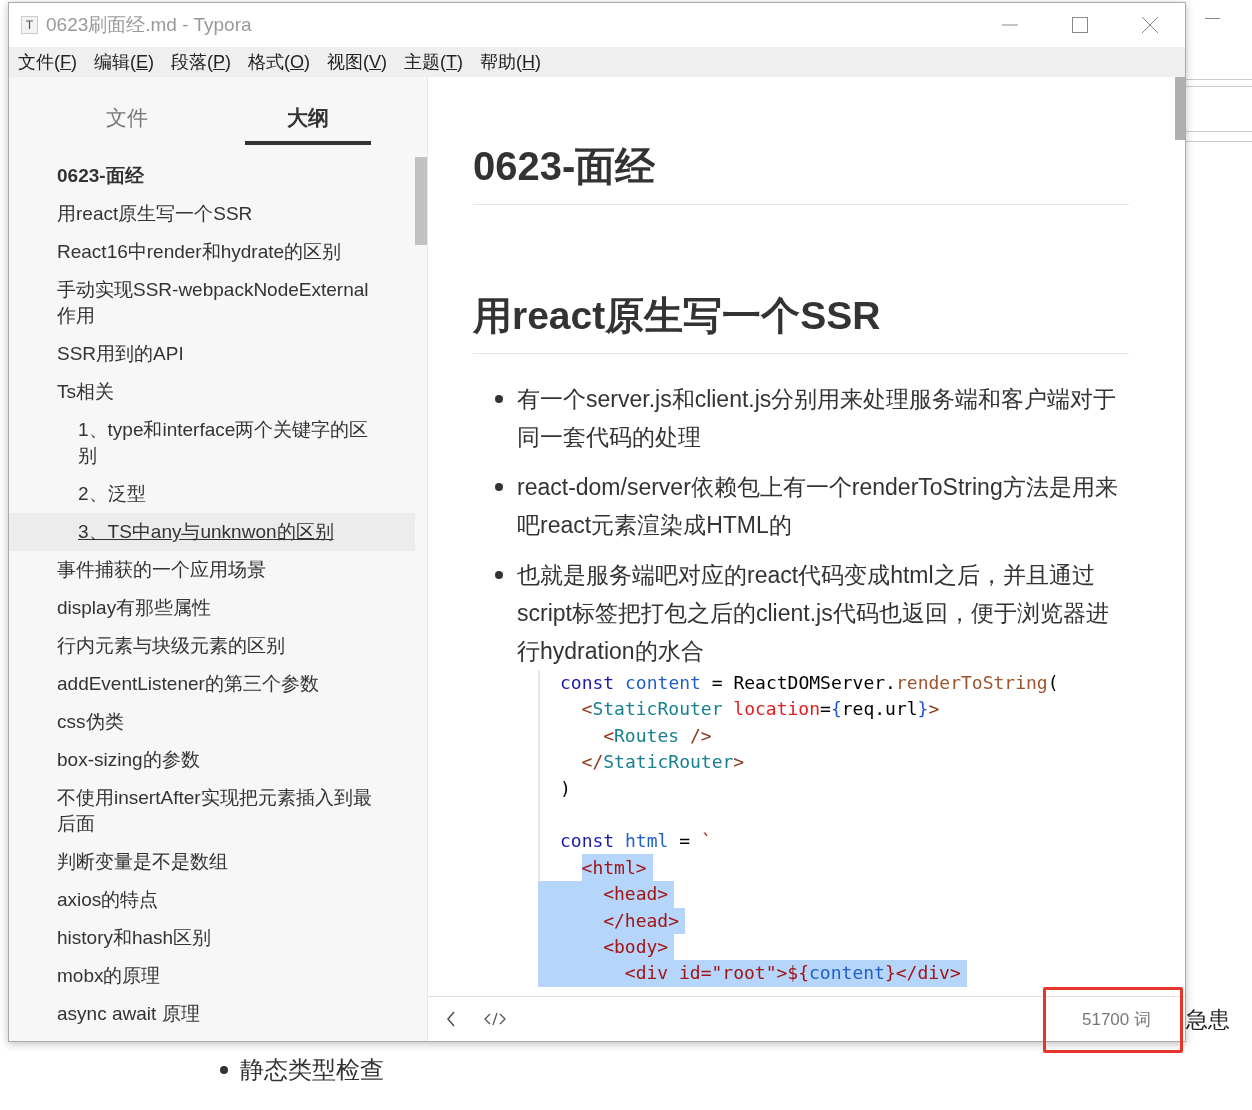  I want to click on code-line: <Routes />, so click(657, 735).